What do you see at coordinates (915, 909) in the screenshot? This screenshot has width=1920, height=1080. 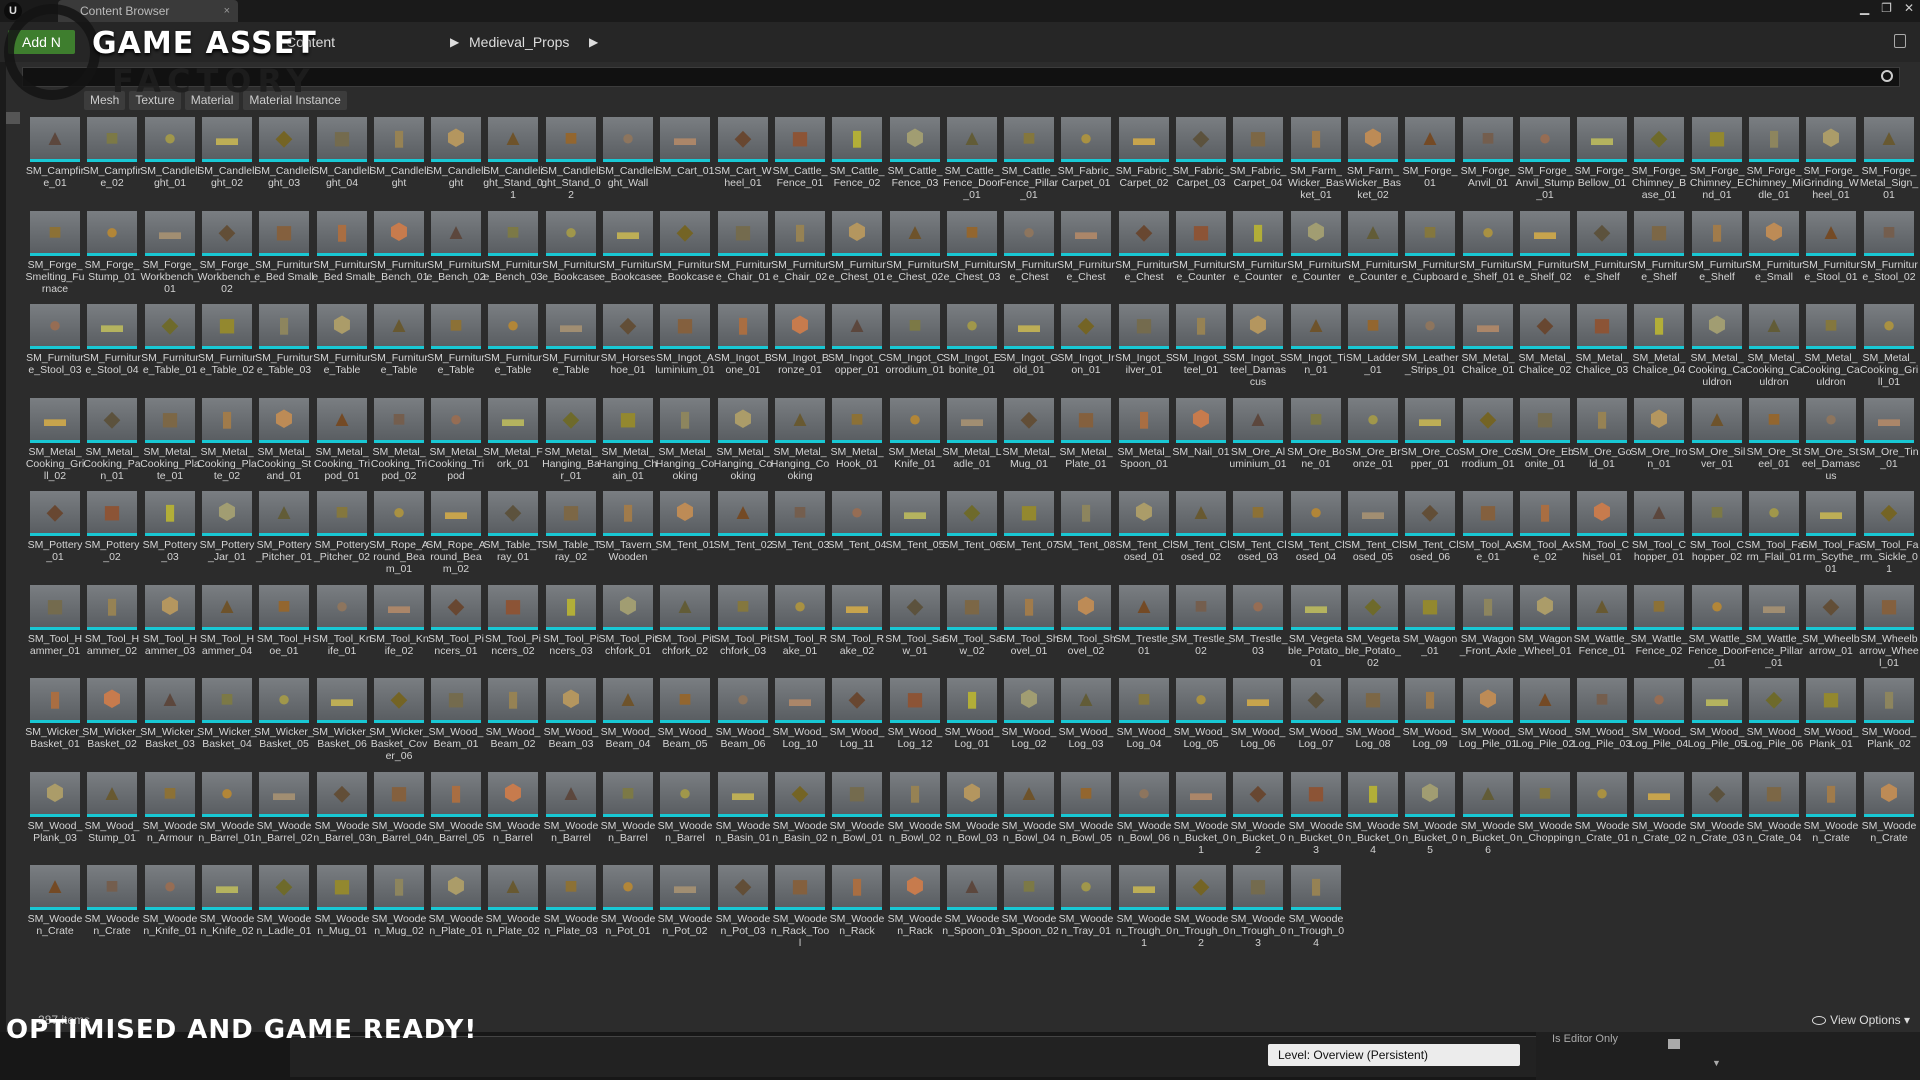 I see `asset-tile: ⬢ SM_Wooden_Rack` at bounding box center [915, 909].